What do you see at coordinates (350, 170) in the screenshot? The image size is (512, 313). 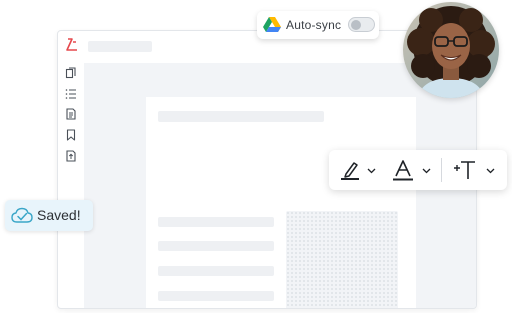 I see `highlight-pen-icon` at bounding box center [350, 170].